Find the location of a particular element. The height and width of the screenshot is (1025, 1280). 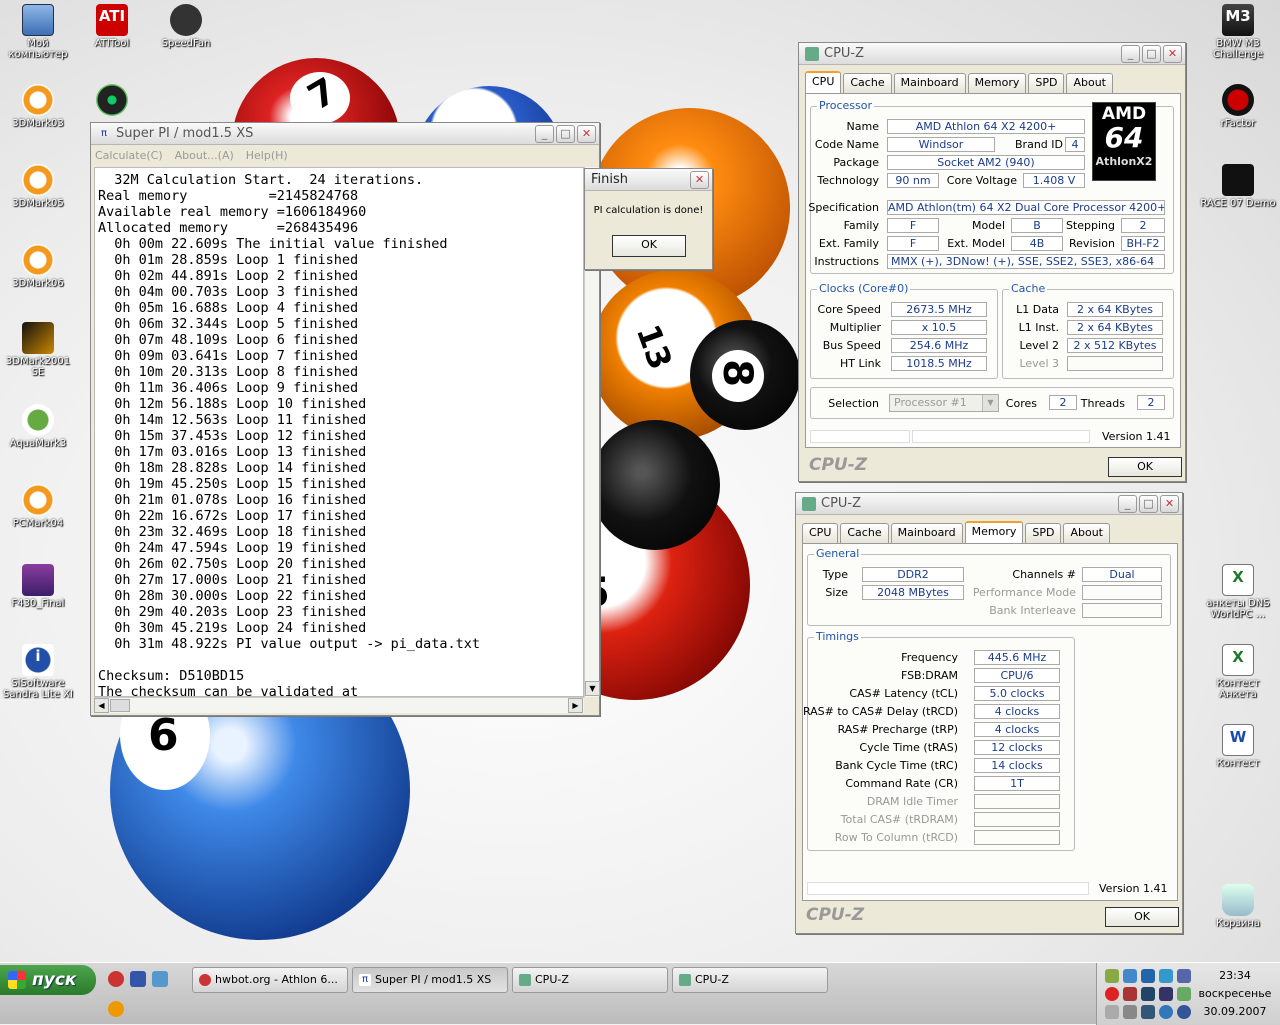

horizontal-scrollbar: ◀ ▶ is located at coordinates (339, 705).